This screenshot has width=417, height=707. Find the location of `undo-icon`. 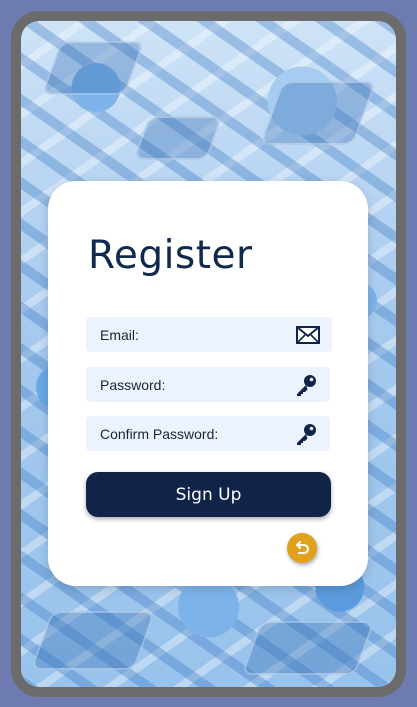

undo-icon is located at coordinates (302, 548).